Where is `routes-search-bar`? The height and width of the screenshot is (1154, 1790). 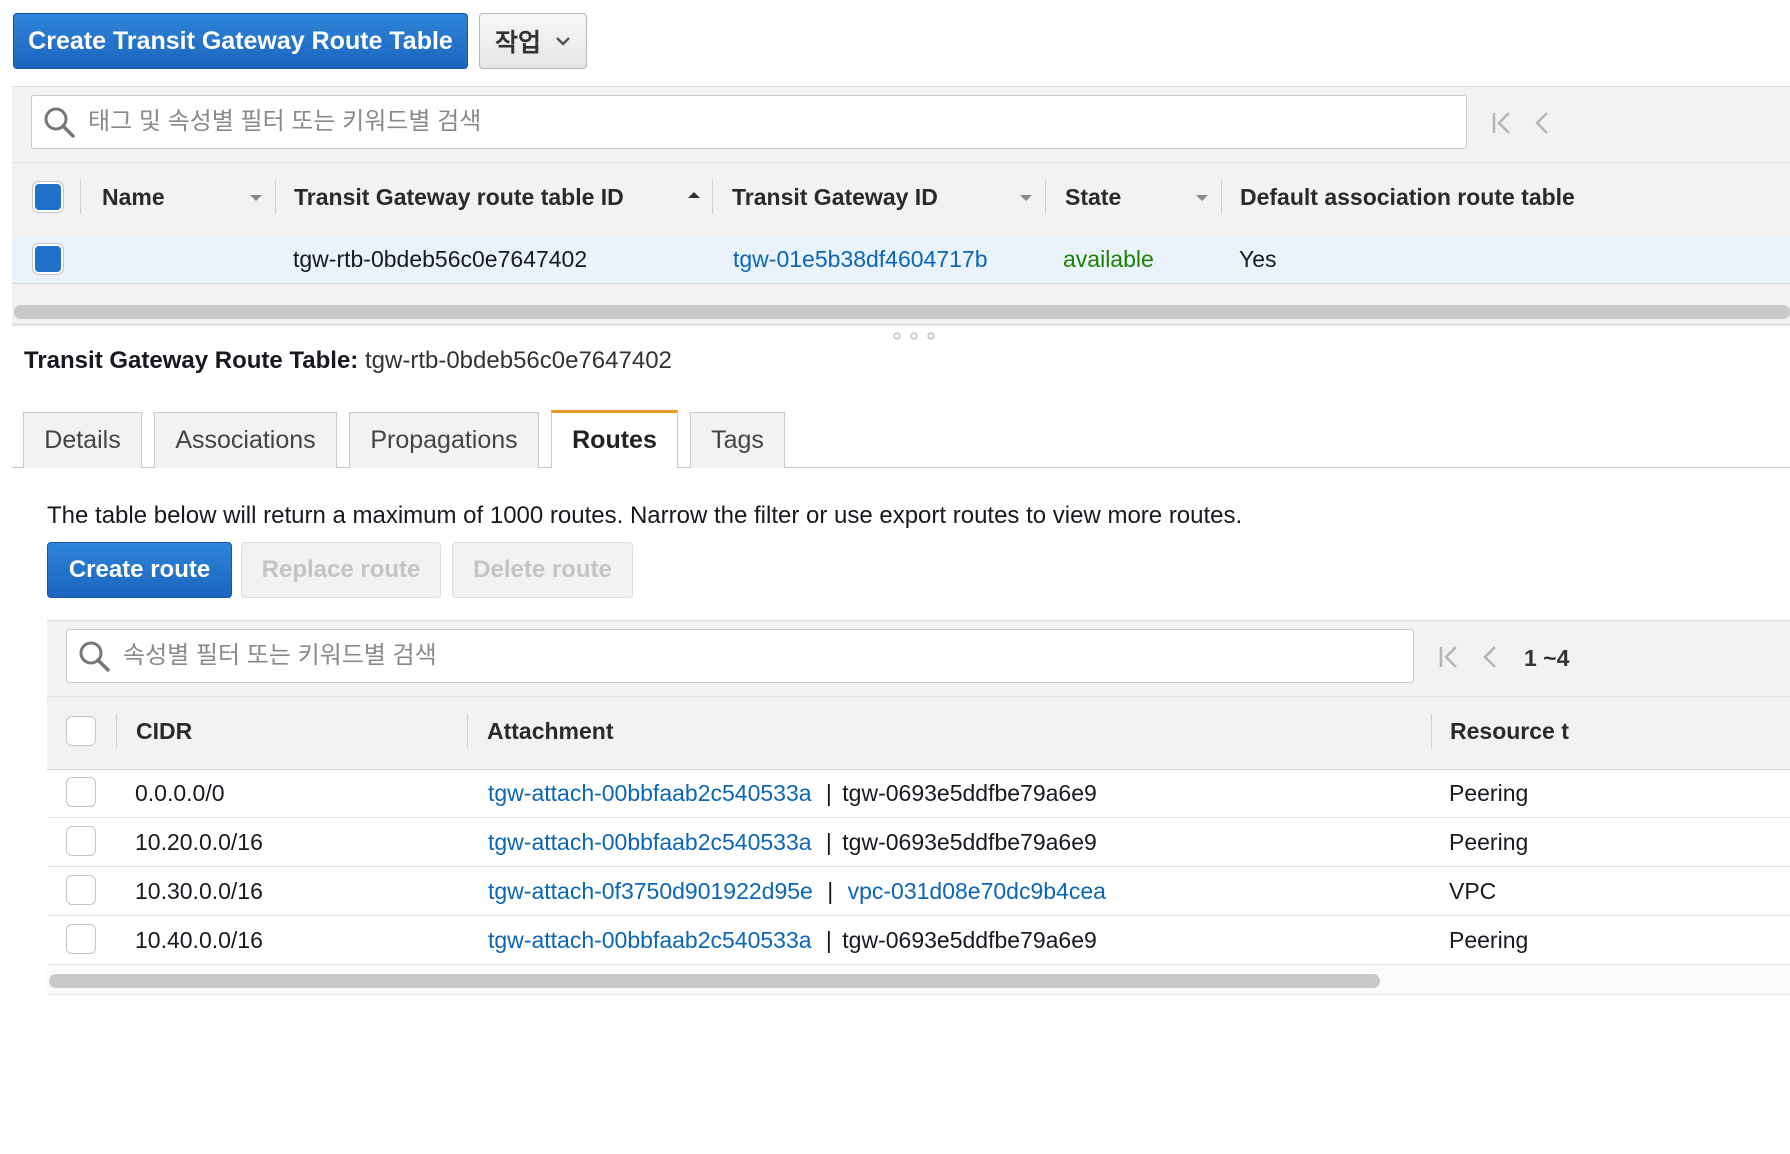
routes-search-bar is located at coordinates (740, 656).